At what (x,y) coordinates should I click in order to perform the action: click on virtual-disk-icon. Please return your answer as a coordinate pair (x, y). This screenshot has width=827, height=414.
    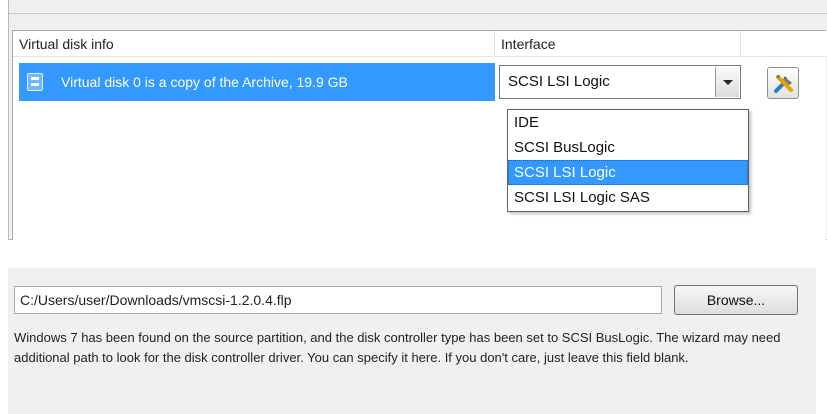
    Looking at the image, I should click on (35, 82).